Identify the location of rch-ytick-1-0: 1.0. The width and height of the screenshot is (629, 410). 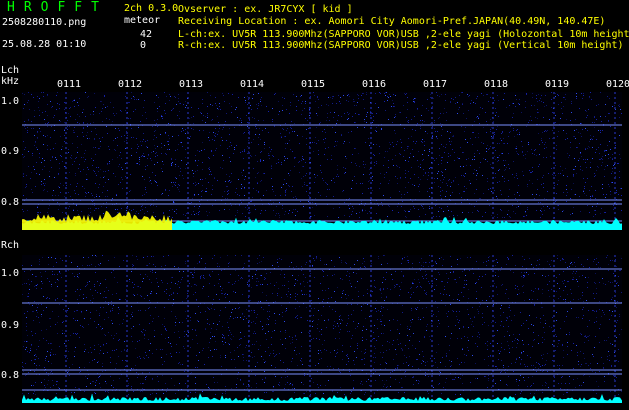
(10, 273).